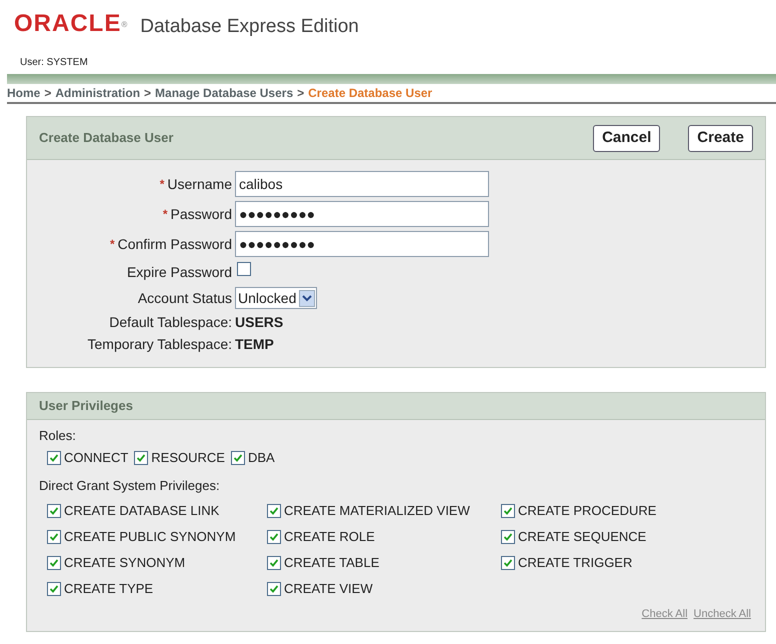 This screenshot has width=776, height=644. What do you see at coordinates (160, 344) in the screenshot?
I see `field-label: Temporary Tablespace:` at bounding box center [160, 344].